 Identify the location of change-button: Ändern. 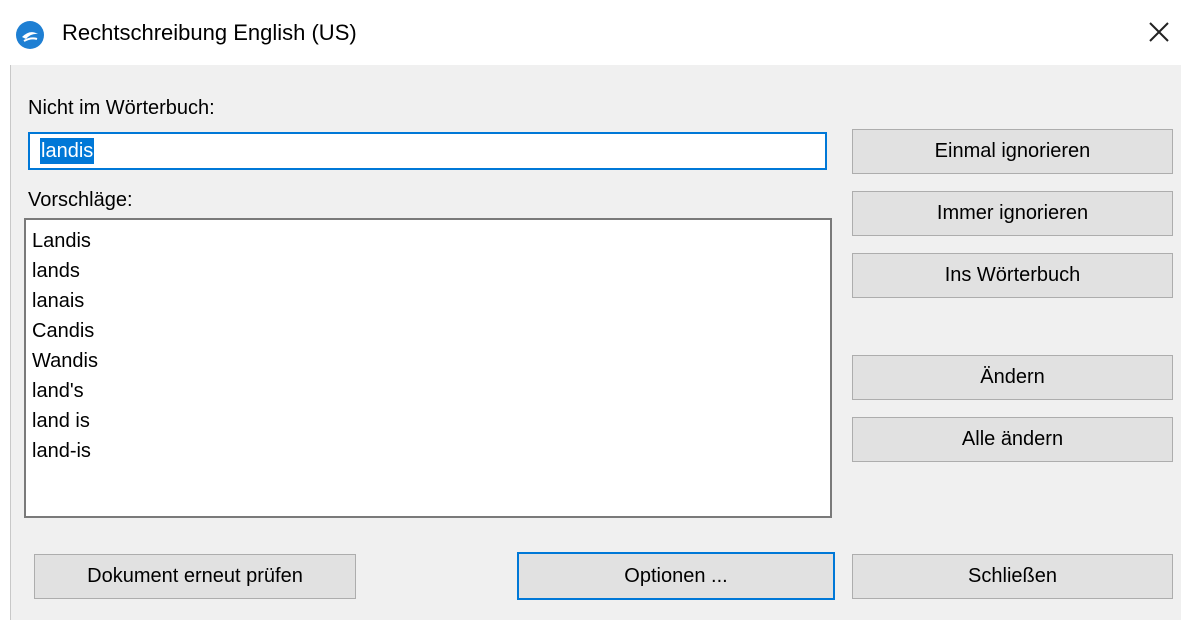
(1012, 377).